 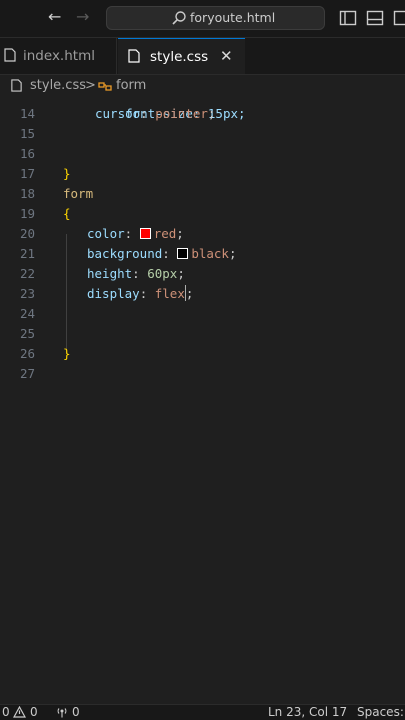 What do you see at coordinates (226, 56) in the screenshot?
I see `close-icon: ✕` at bounding box center [226, 56].